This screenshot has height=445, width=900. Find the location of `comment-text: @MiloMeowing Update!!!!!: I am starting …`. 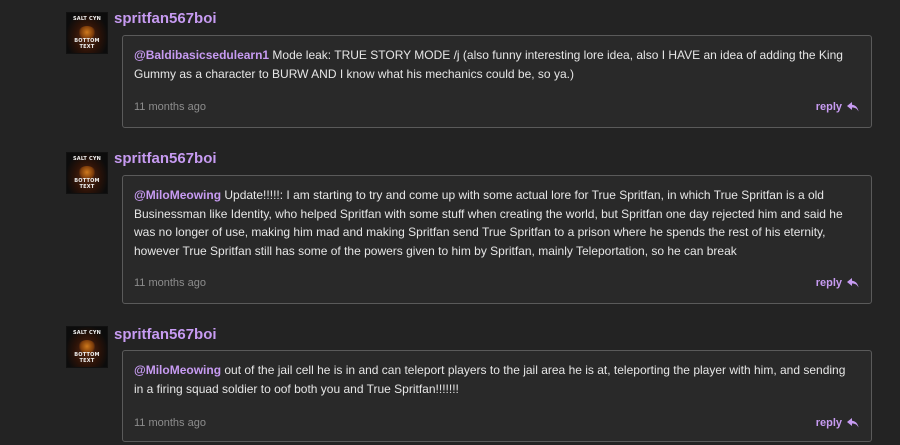

comment-text: @MiloMeowing Update!!!!!: I am starting … is located at coordinates (495, 223).